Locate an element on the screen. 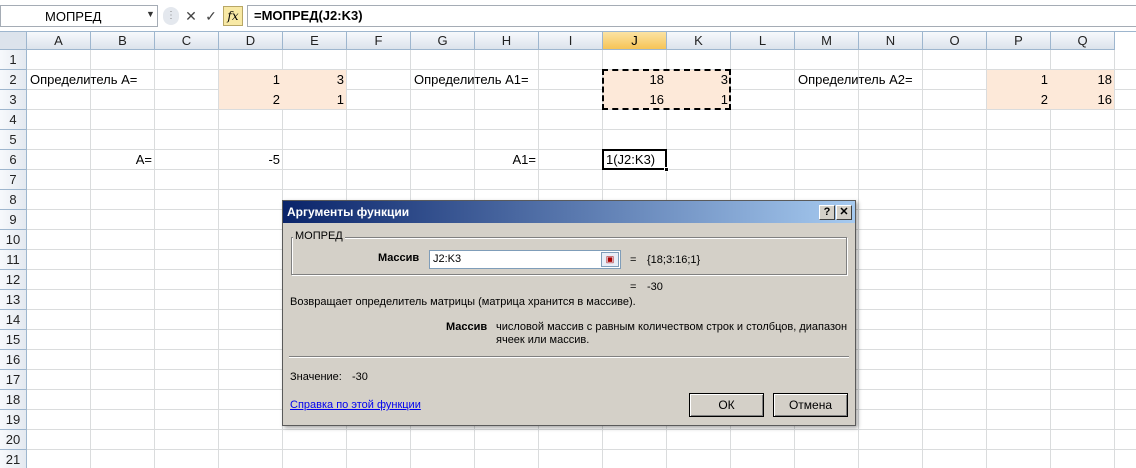 The width and height of the screenshot is (1136, 468). function-name: МОПРЕД is located at coordinates (319, 236).